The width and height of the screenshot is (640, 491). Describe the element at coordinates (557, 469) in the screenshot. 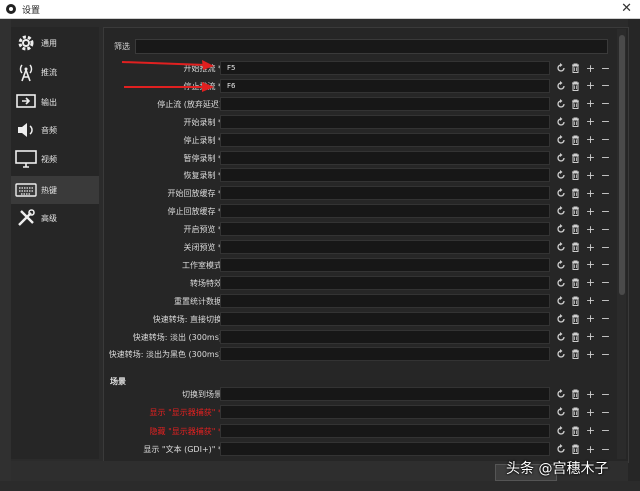

I see `watermark: 头条 @宫穗木子` at that location.